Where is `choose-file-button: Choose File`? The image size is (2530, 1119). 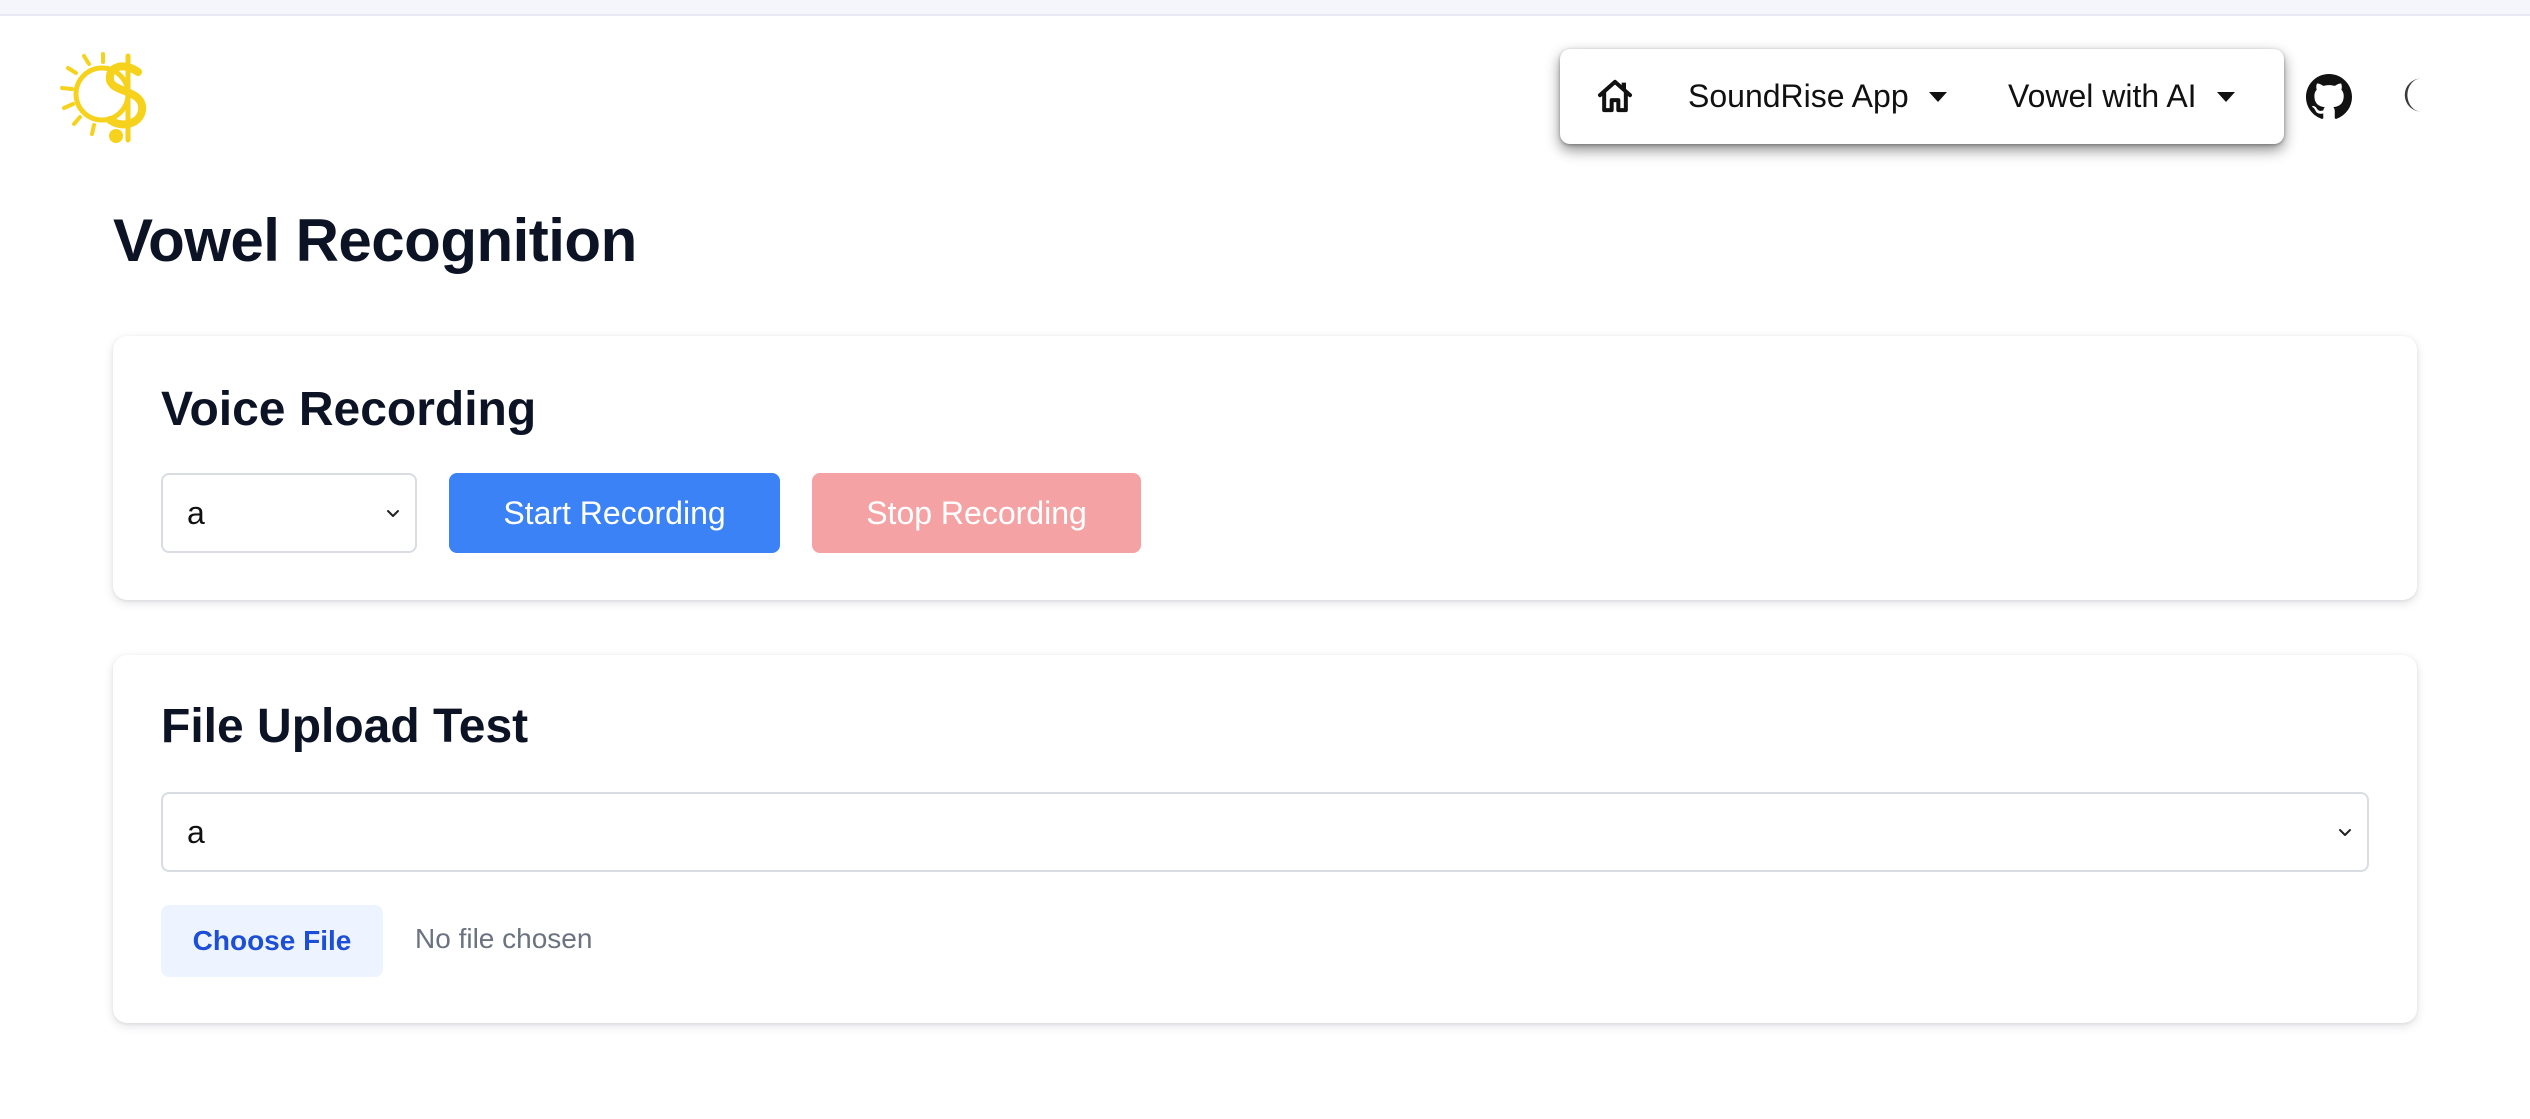 choose-file-button: Choose File is located at coordinates (272, 941).